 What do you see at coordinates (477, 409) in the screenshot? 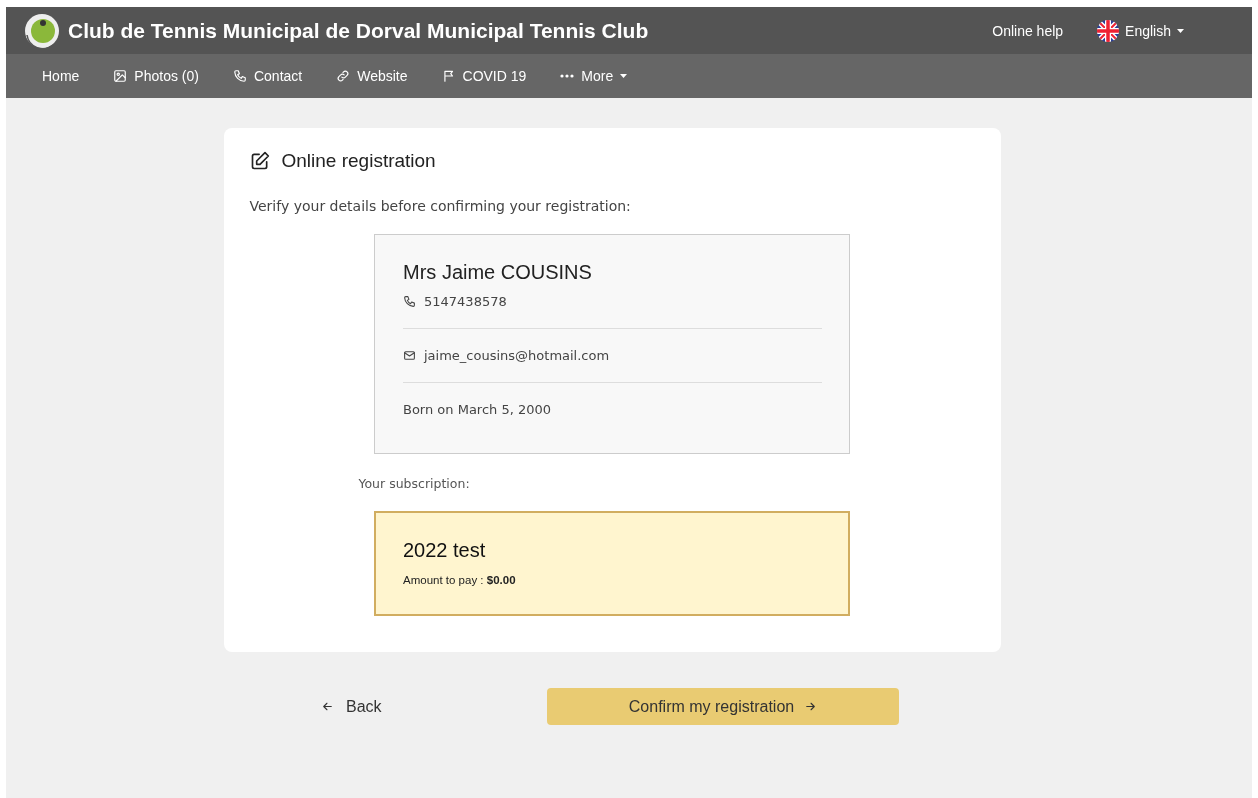
I see `birth-date: Born on March 5, 2000` at bounding box center [477, 409].